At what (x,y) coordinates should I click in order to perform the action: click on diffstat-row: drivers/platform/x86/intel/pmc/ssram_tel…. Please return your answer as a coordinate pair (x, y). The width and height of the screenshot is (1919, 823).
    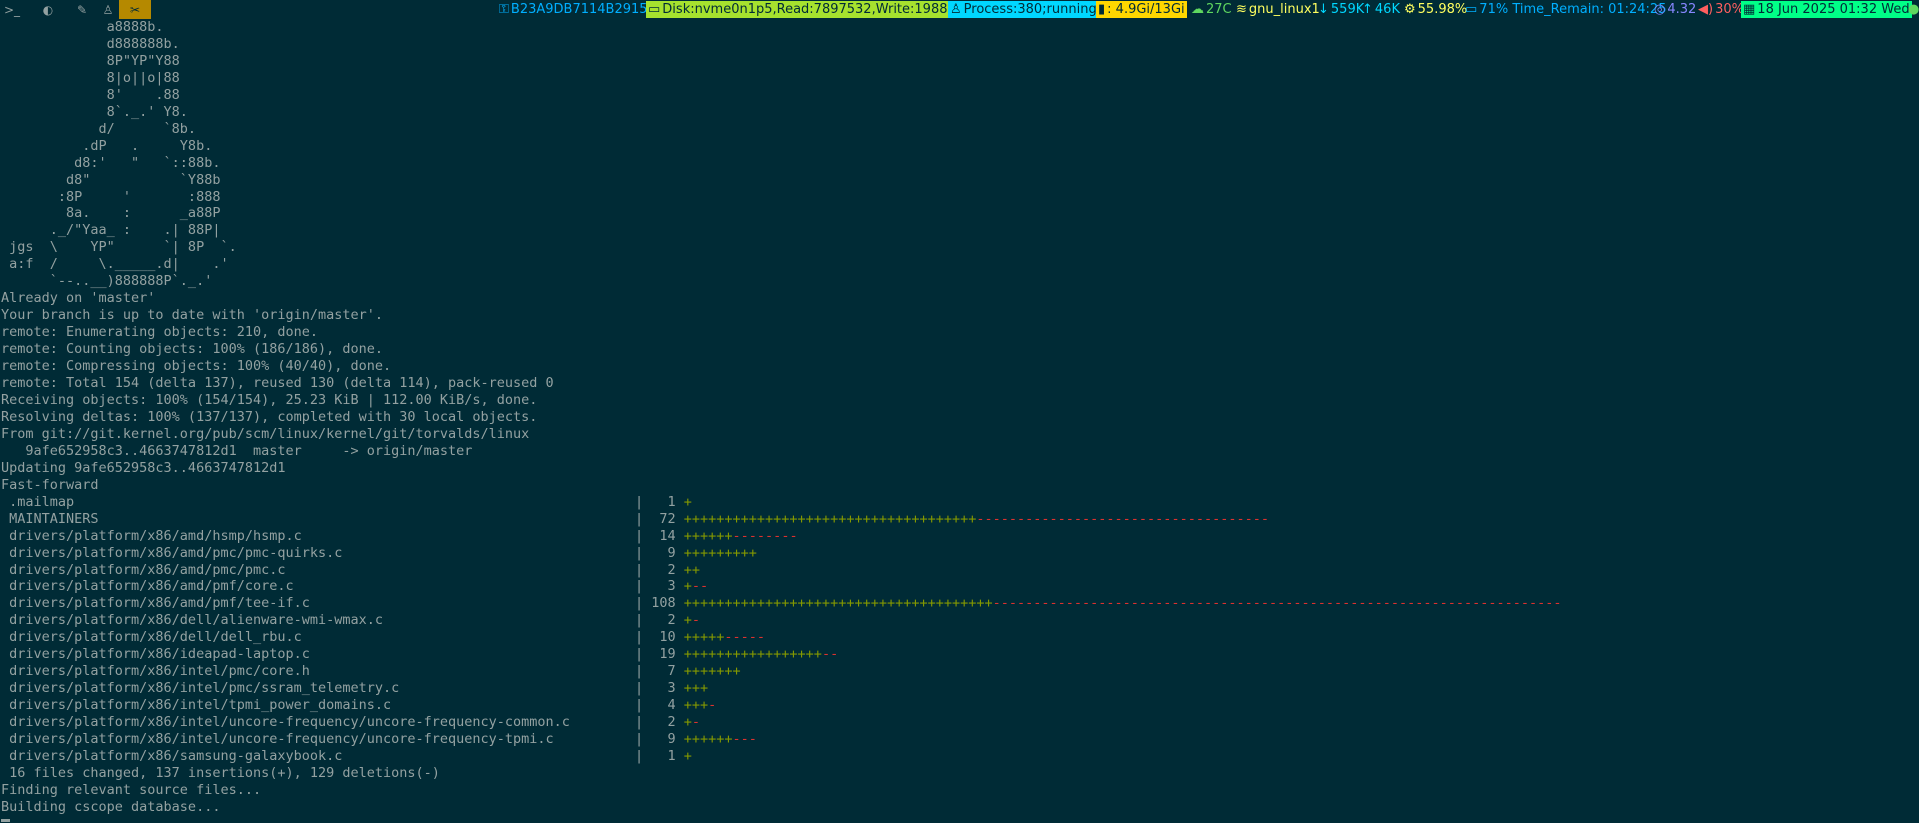
    Looking at the image, I should click on (355, 688).